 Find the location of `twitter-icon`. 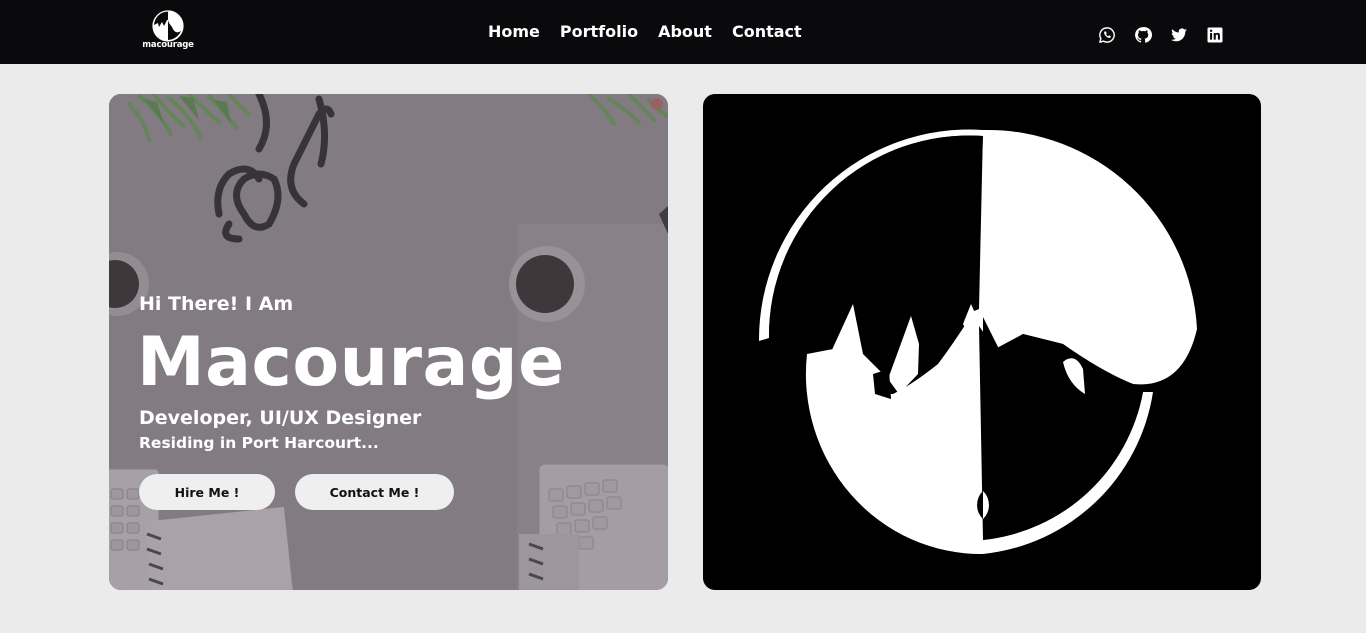

twitter-icon is located at coordinates (1179, 35).